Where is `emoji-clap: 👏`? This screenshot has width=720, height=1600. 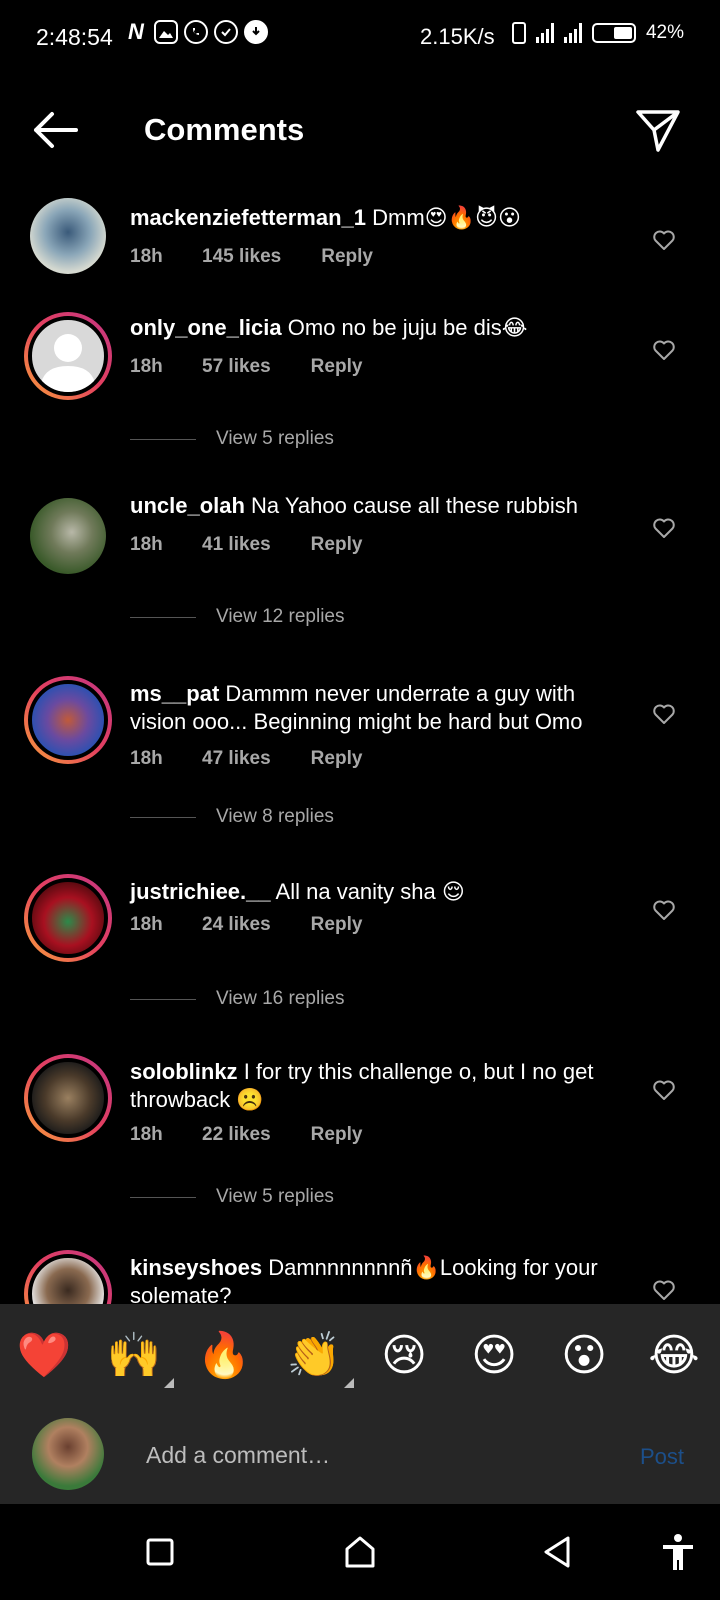
emoji-clap: 👏 is located at coordinates (314, 1355).